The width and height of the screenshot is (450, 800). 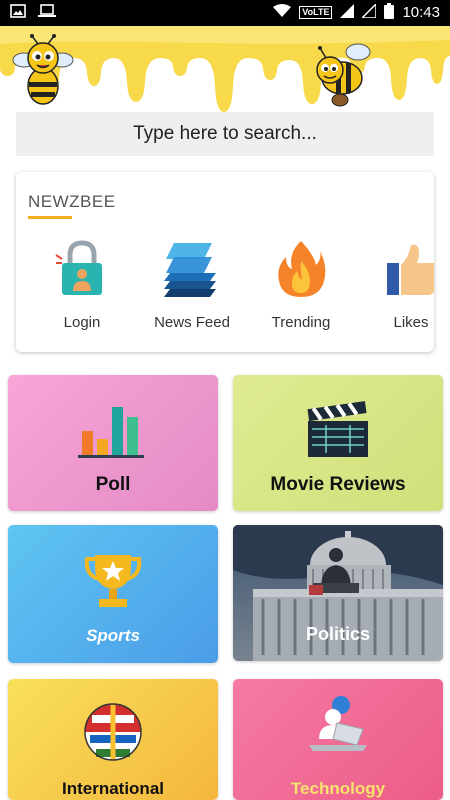 I want to click on category-international: International, so click(x=113, y=739).